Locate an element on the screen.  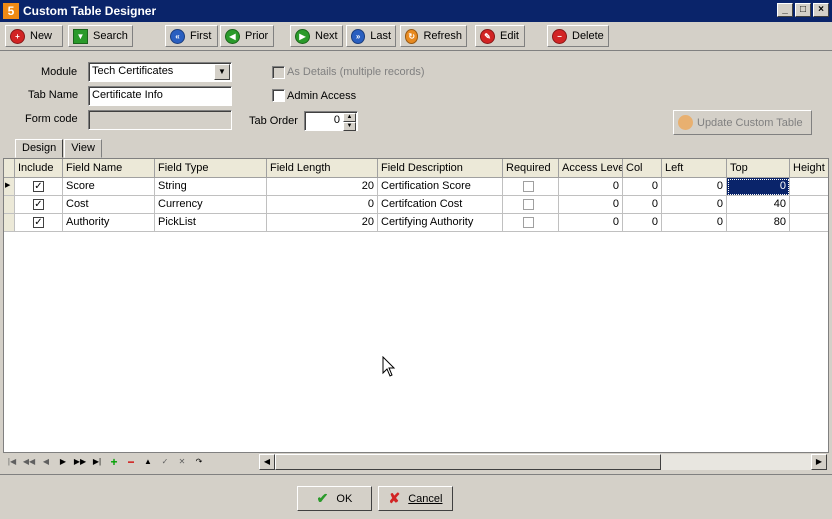
col-access-level: Access Leve is located at coordinates (591, 168).